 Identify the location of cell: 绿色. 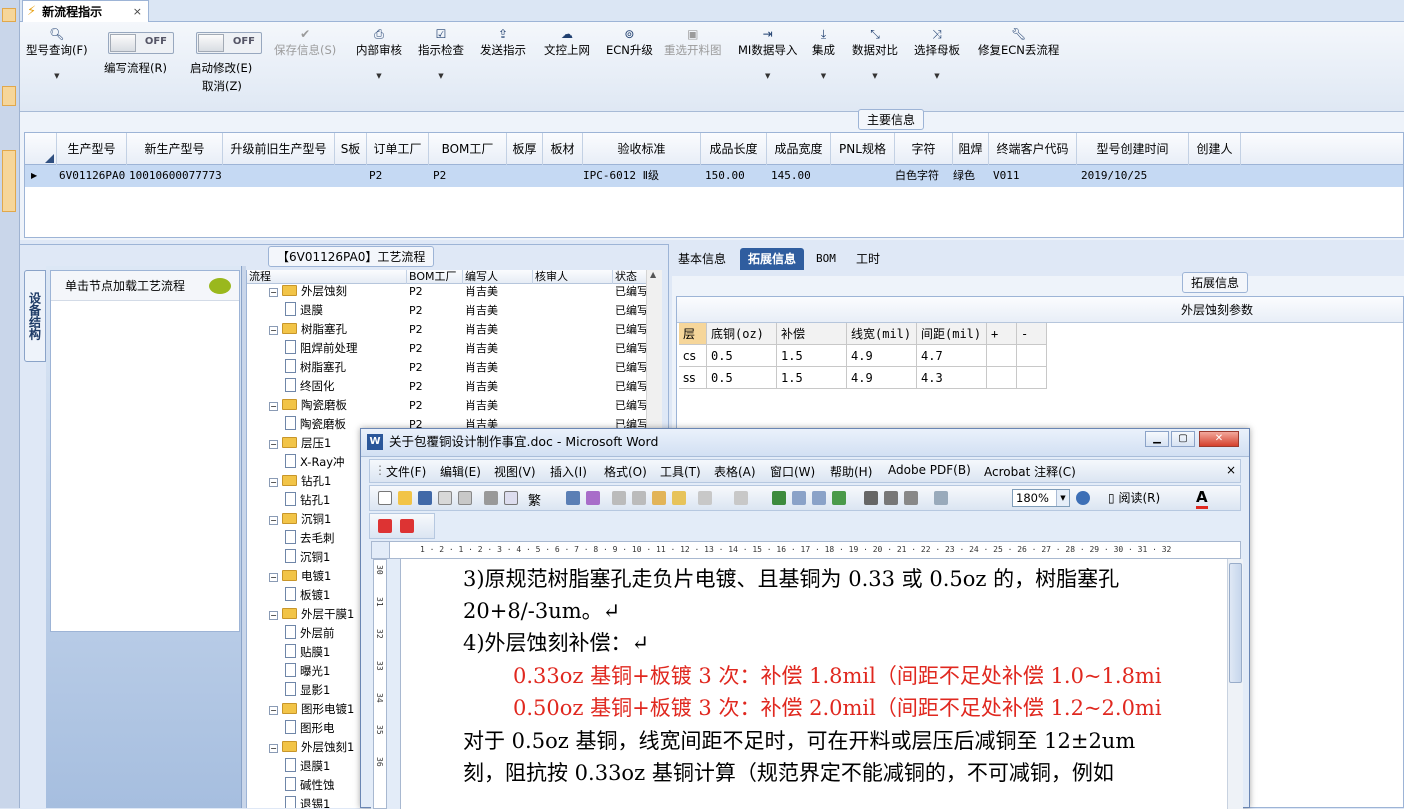
(969, 176).